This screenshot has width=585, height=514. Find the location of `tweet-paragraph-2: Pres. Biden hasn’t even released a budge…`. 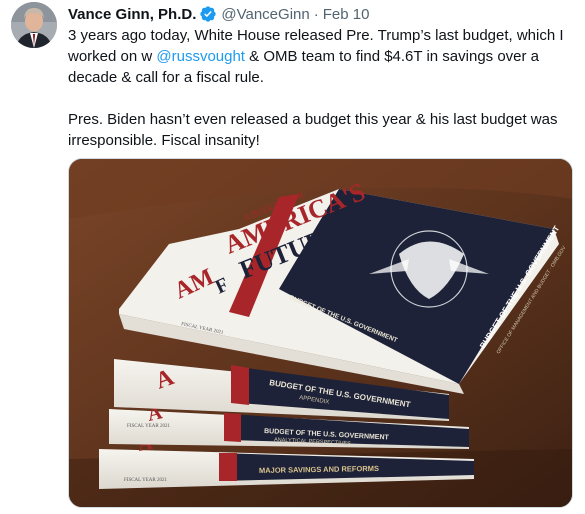

tweet-paragraph-2: Pres. Biden hasn’t even released a budge… is located at coordinates (313, 130).